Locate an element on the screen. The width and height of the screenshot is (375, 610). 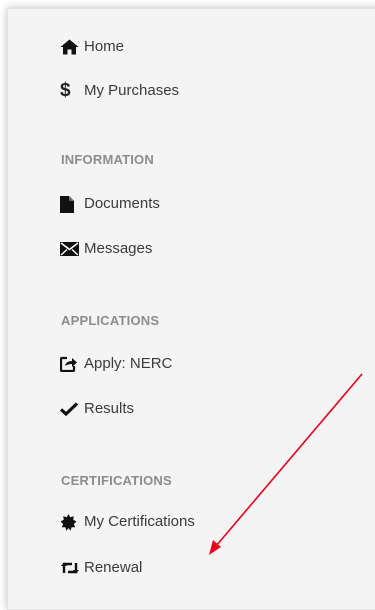
sidebar-item-label: Renewal is located at coordinates (113, 567).